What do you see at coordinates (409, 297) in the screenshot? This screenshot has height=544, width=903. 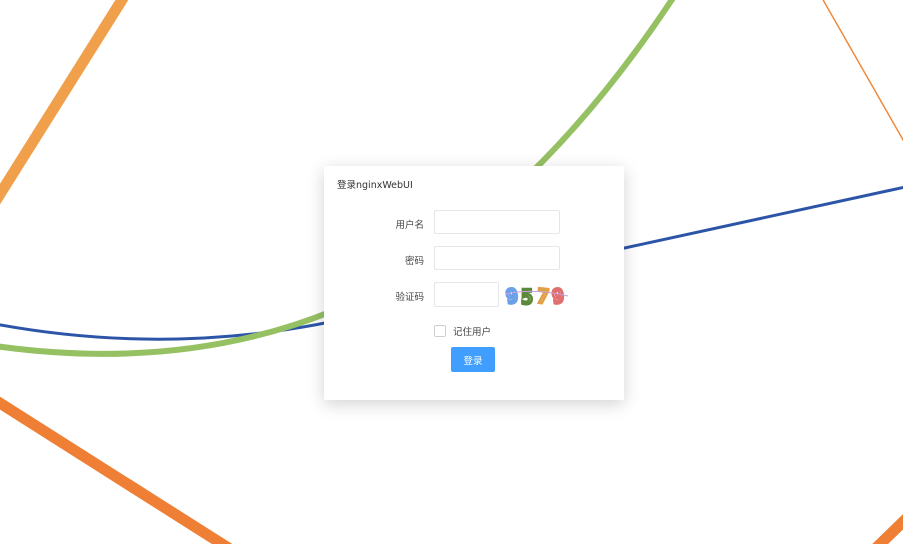 I see `captcha-label: 验证码` at bounding box center [409, 297].